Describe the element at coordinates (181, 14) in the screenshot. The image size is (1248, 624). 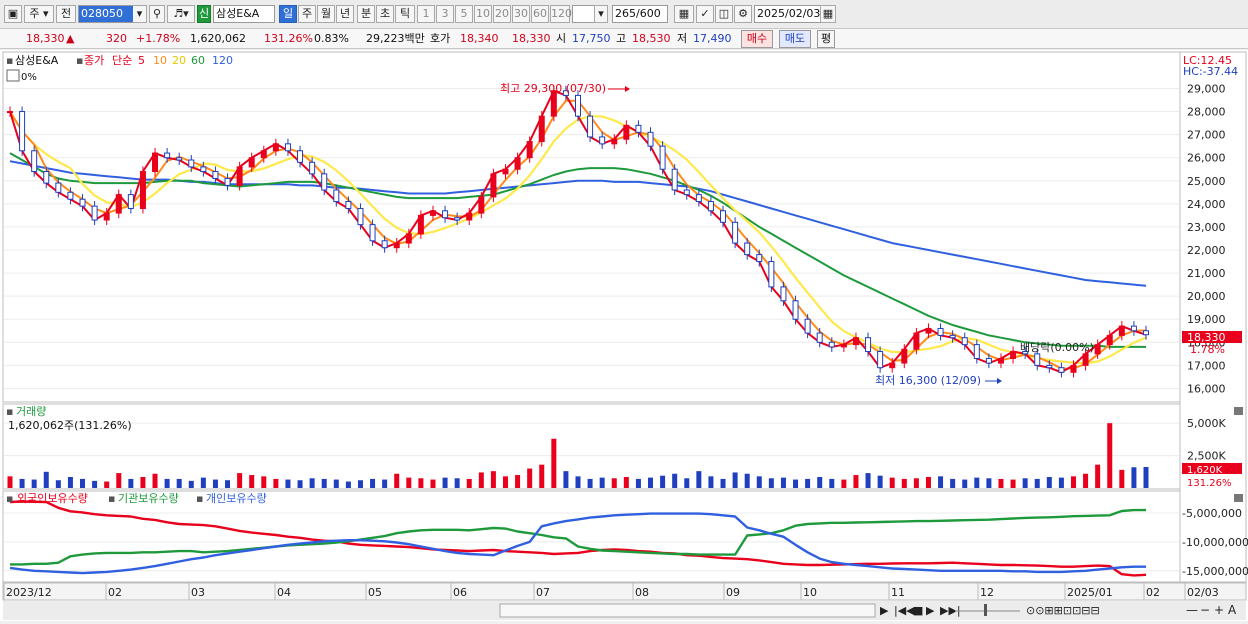
I see `speaker-icon: ♬▾` at that location.